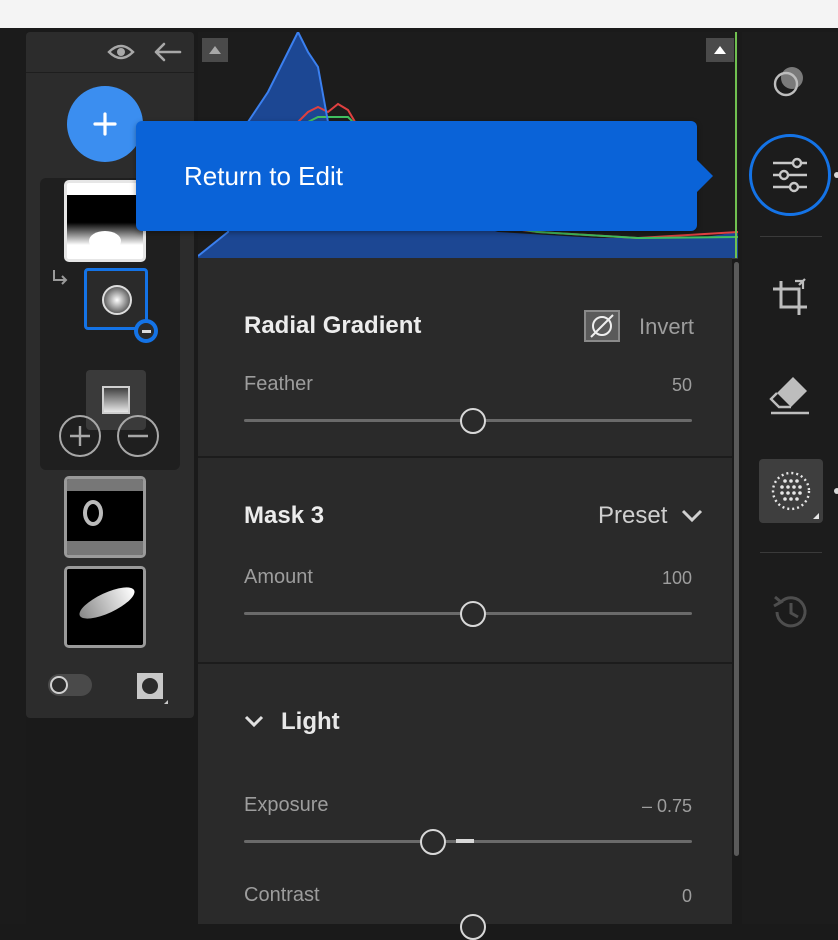 The image size is (838, 940). What do you see at coordinates (310, 721) in the screenshot?
I see `light-title: Light` at bounding box center [310, 721].